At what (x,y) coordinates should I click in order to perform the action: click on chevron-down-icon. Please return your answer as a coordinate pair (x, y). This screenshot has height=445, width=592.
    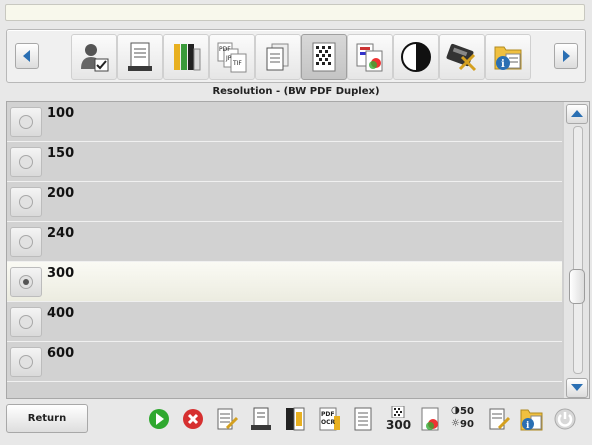
    Looking at the image, I should click on (577, 387).